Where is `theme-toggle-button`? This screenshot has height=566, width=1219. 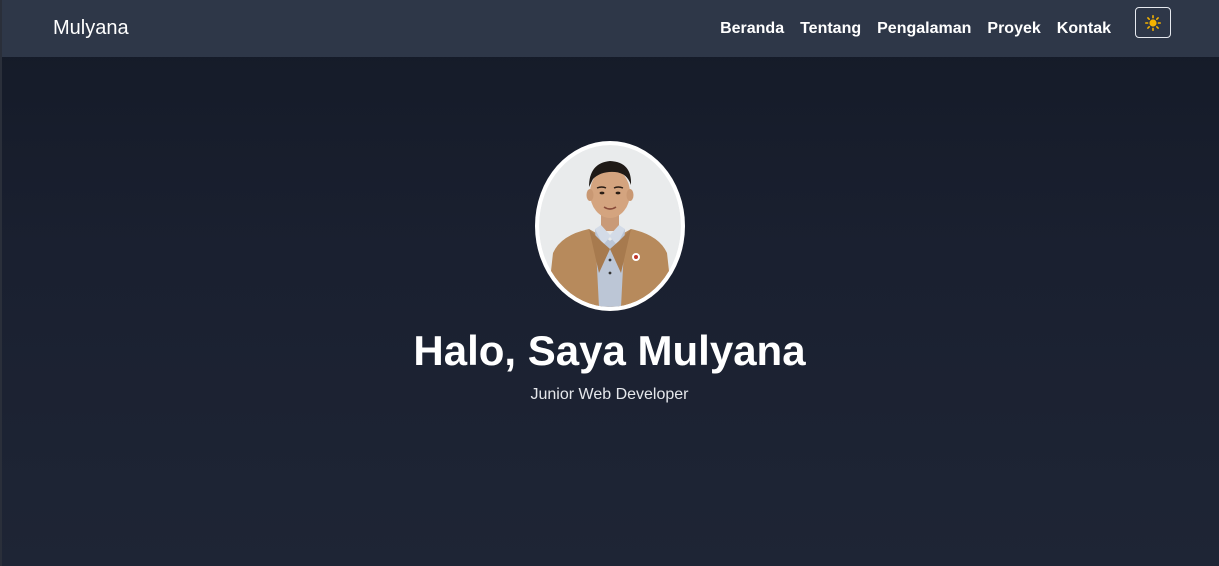 theme-toggle-button is located at coordinates (1153, 22).